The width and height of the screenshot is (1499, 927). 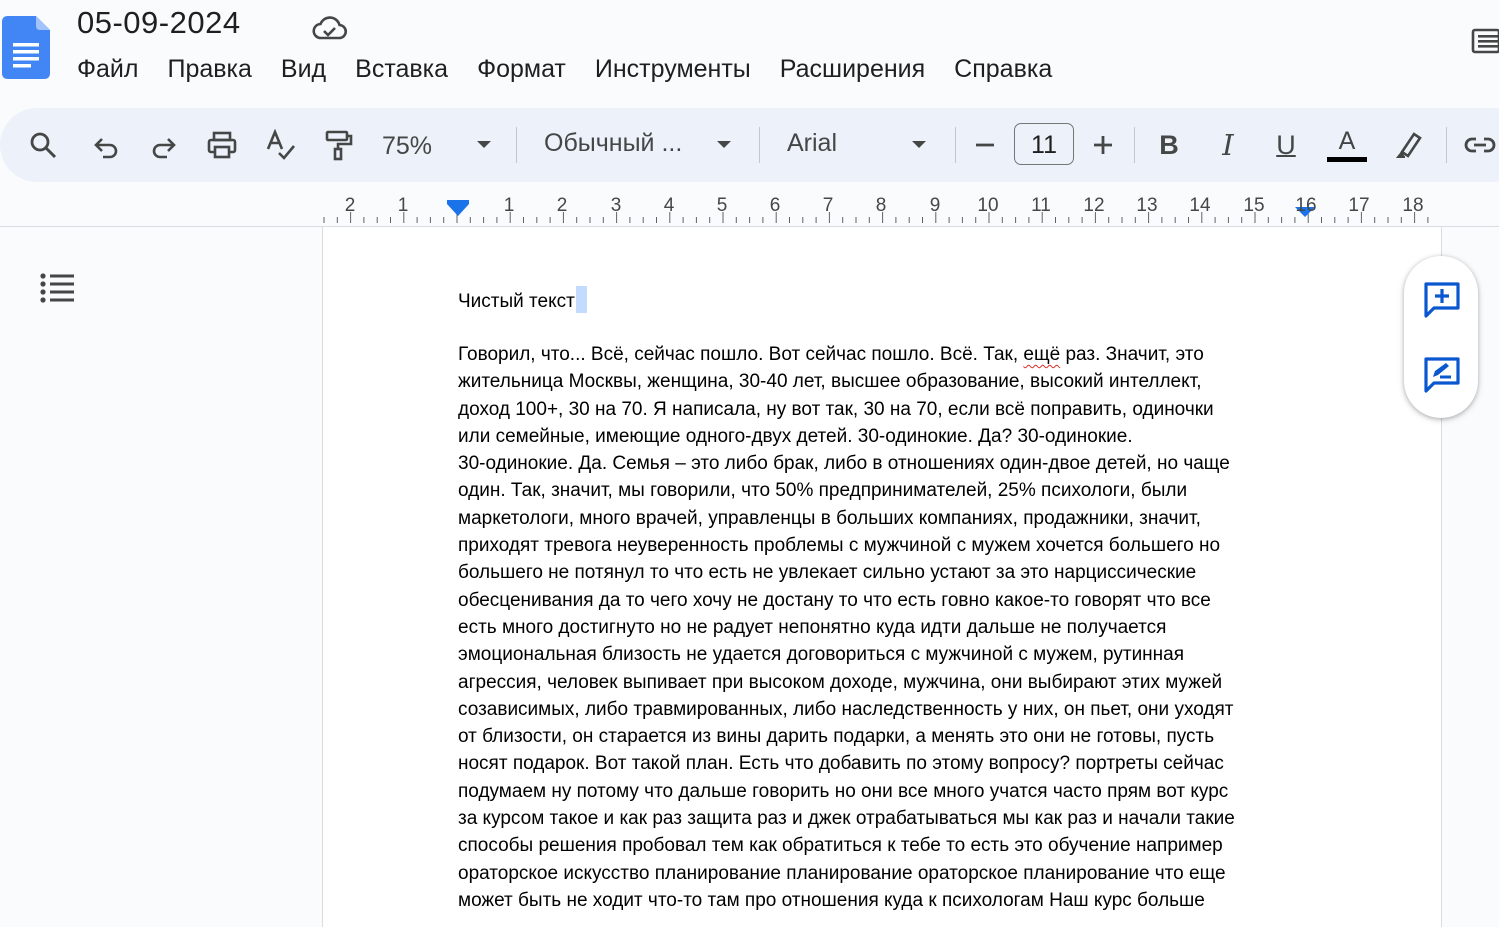 What do you see at coordinates (669, 205) in the screenshot?
I see `ruler-number: 4` at bounding box center [669, 205].